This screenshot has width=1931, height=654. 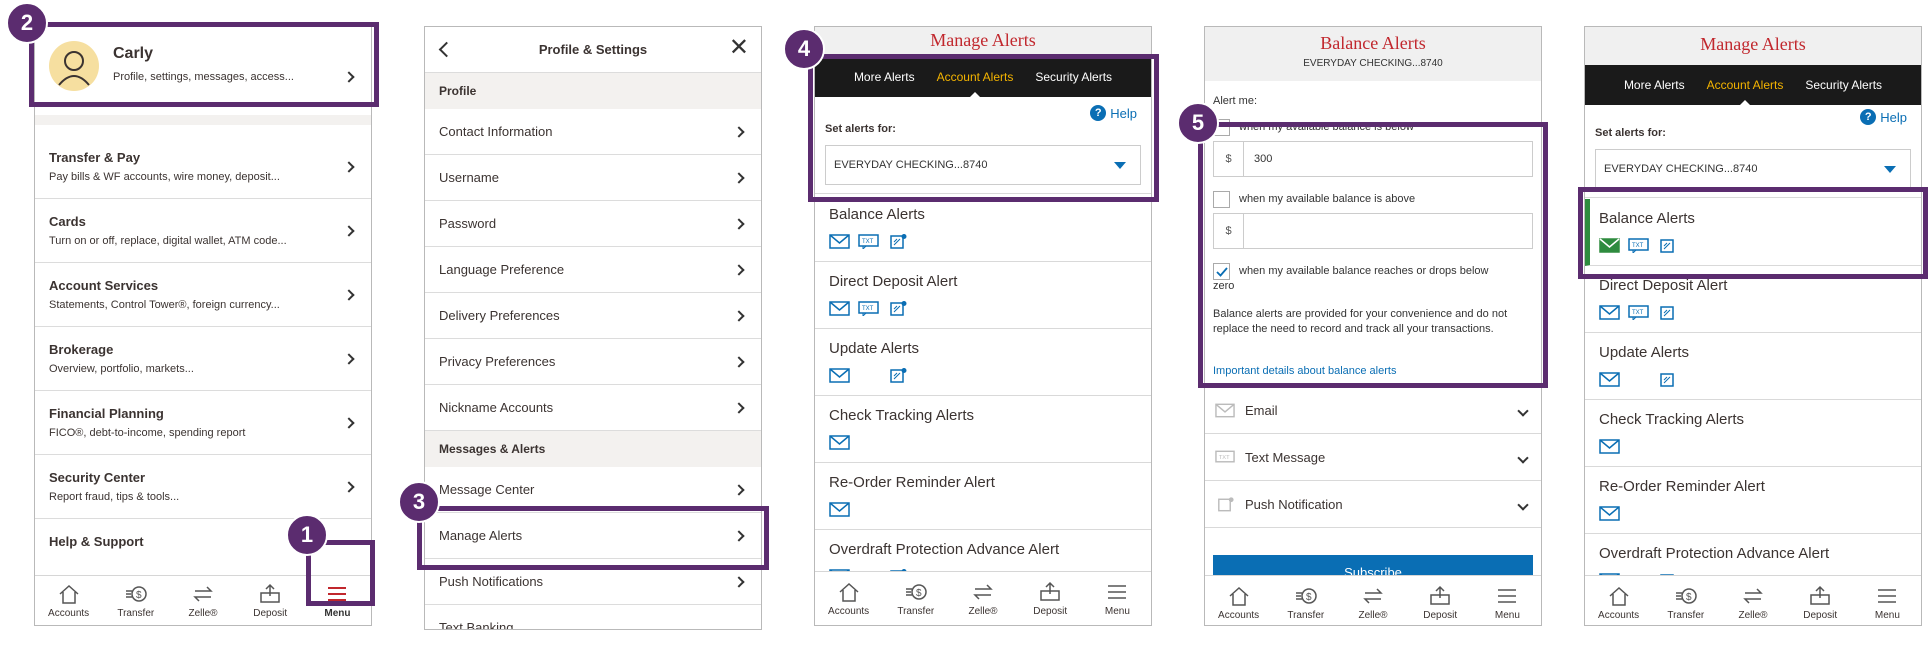 I want to click on chevron-down-icon, so click(x=1523, y=505).